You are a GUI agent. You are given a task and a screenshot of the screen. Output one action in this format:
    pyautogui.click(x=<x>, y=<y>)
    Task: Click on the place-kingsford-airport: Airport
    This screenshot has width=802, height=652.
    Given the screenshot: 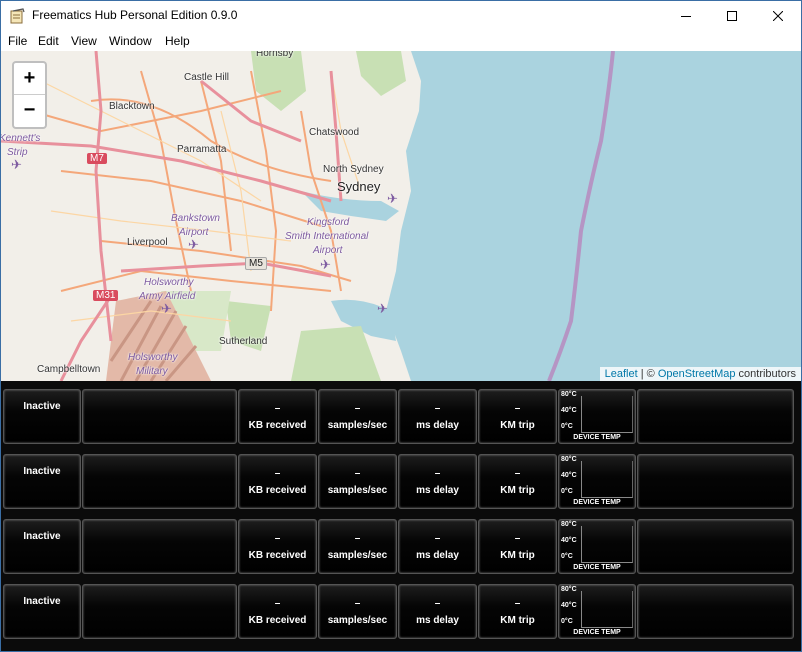 What is the action you would take?
    pyautogui.click(x=328, y=250)
    